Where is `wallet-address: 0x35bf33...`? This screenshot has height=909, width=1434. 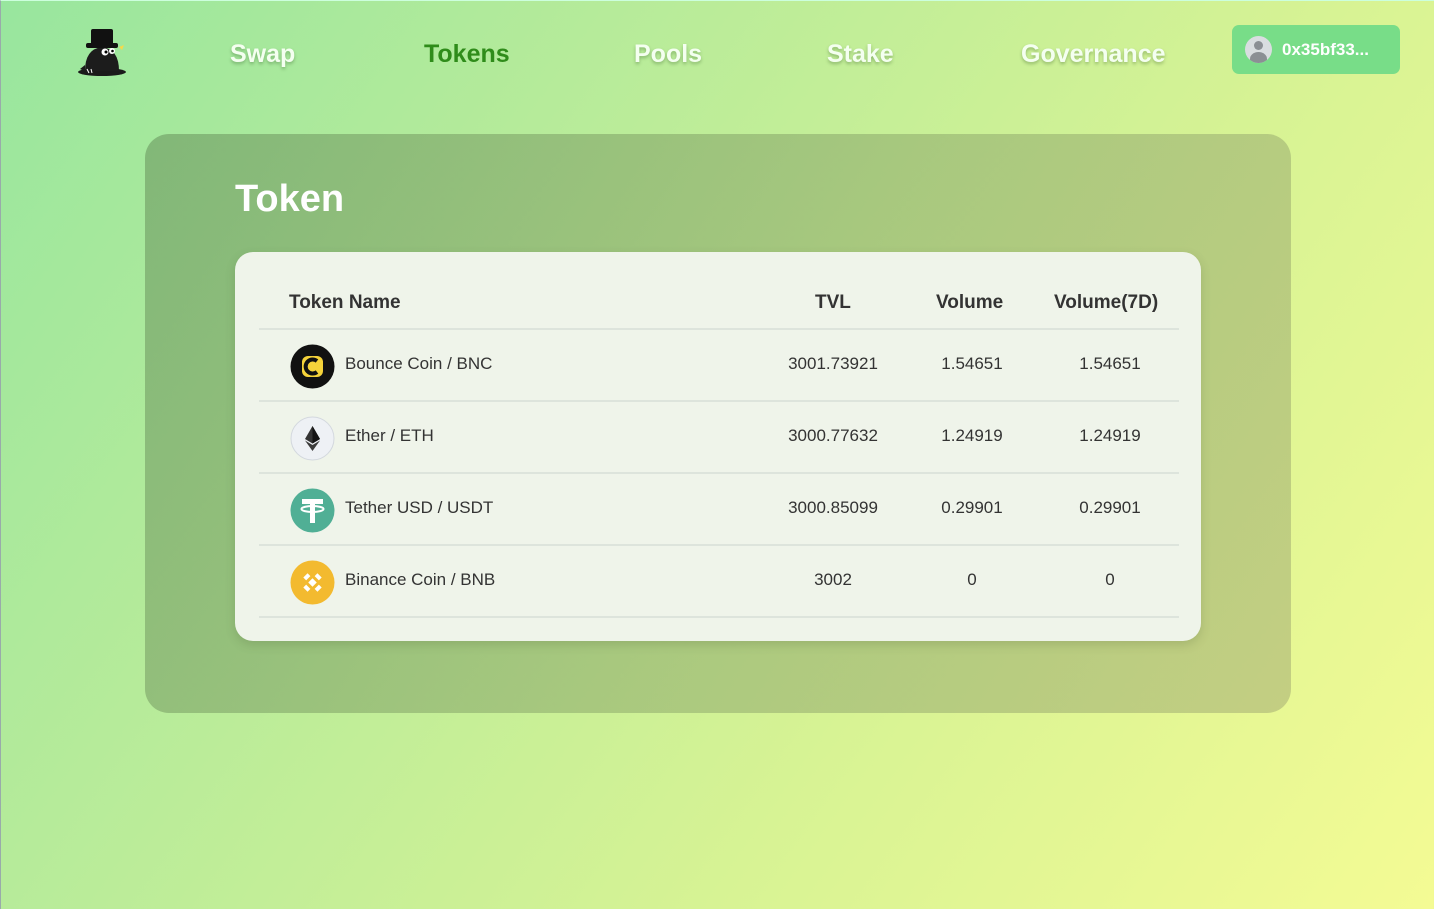
wallet-address: 0x35bf33... is located at coordinates (1325, 49).